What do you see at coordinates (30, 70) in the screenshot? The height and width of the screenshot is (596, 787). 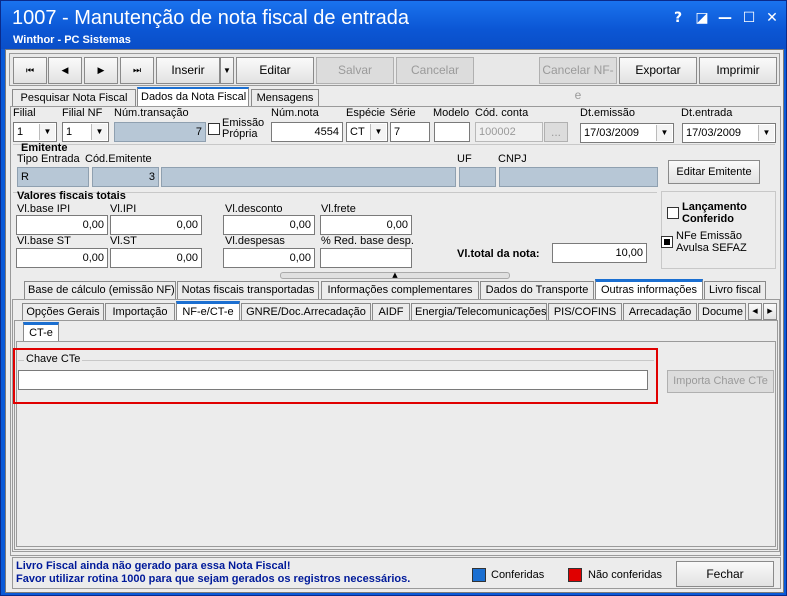 I see `first-record-button: ⏮` at bounding box center [30, 70].